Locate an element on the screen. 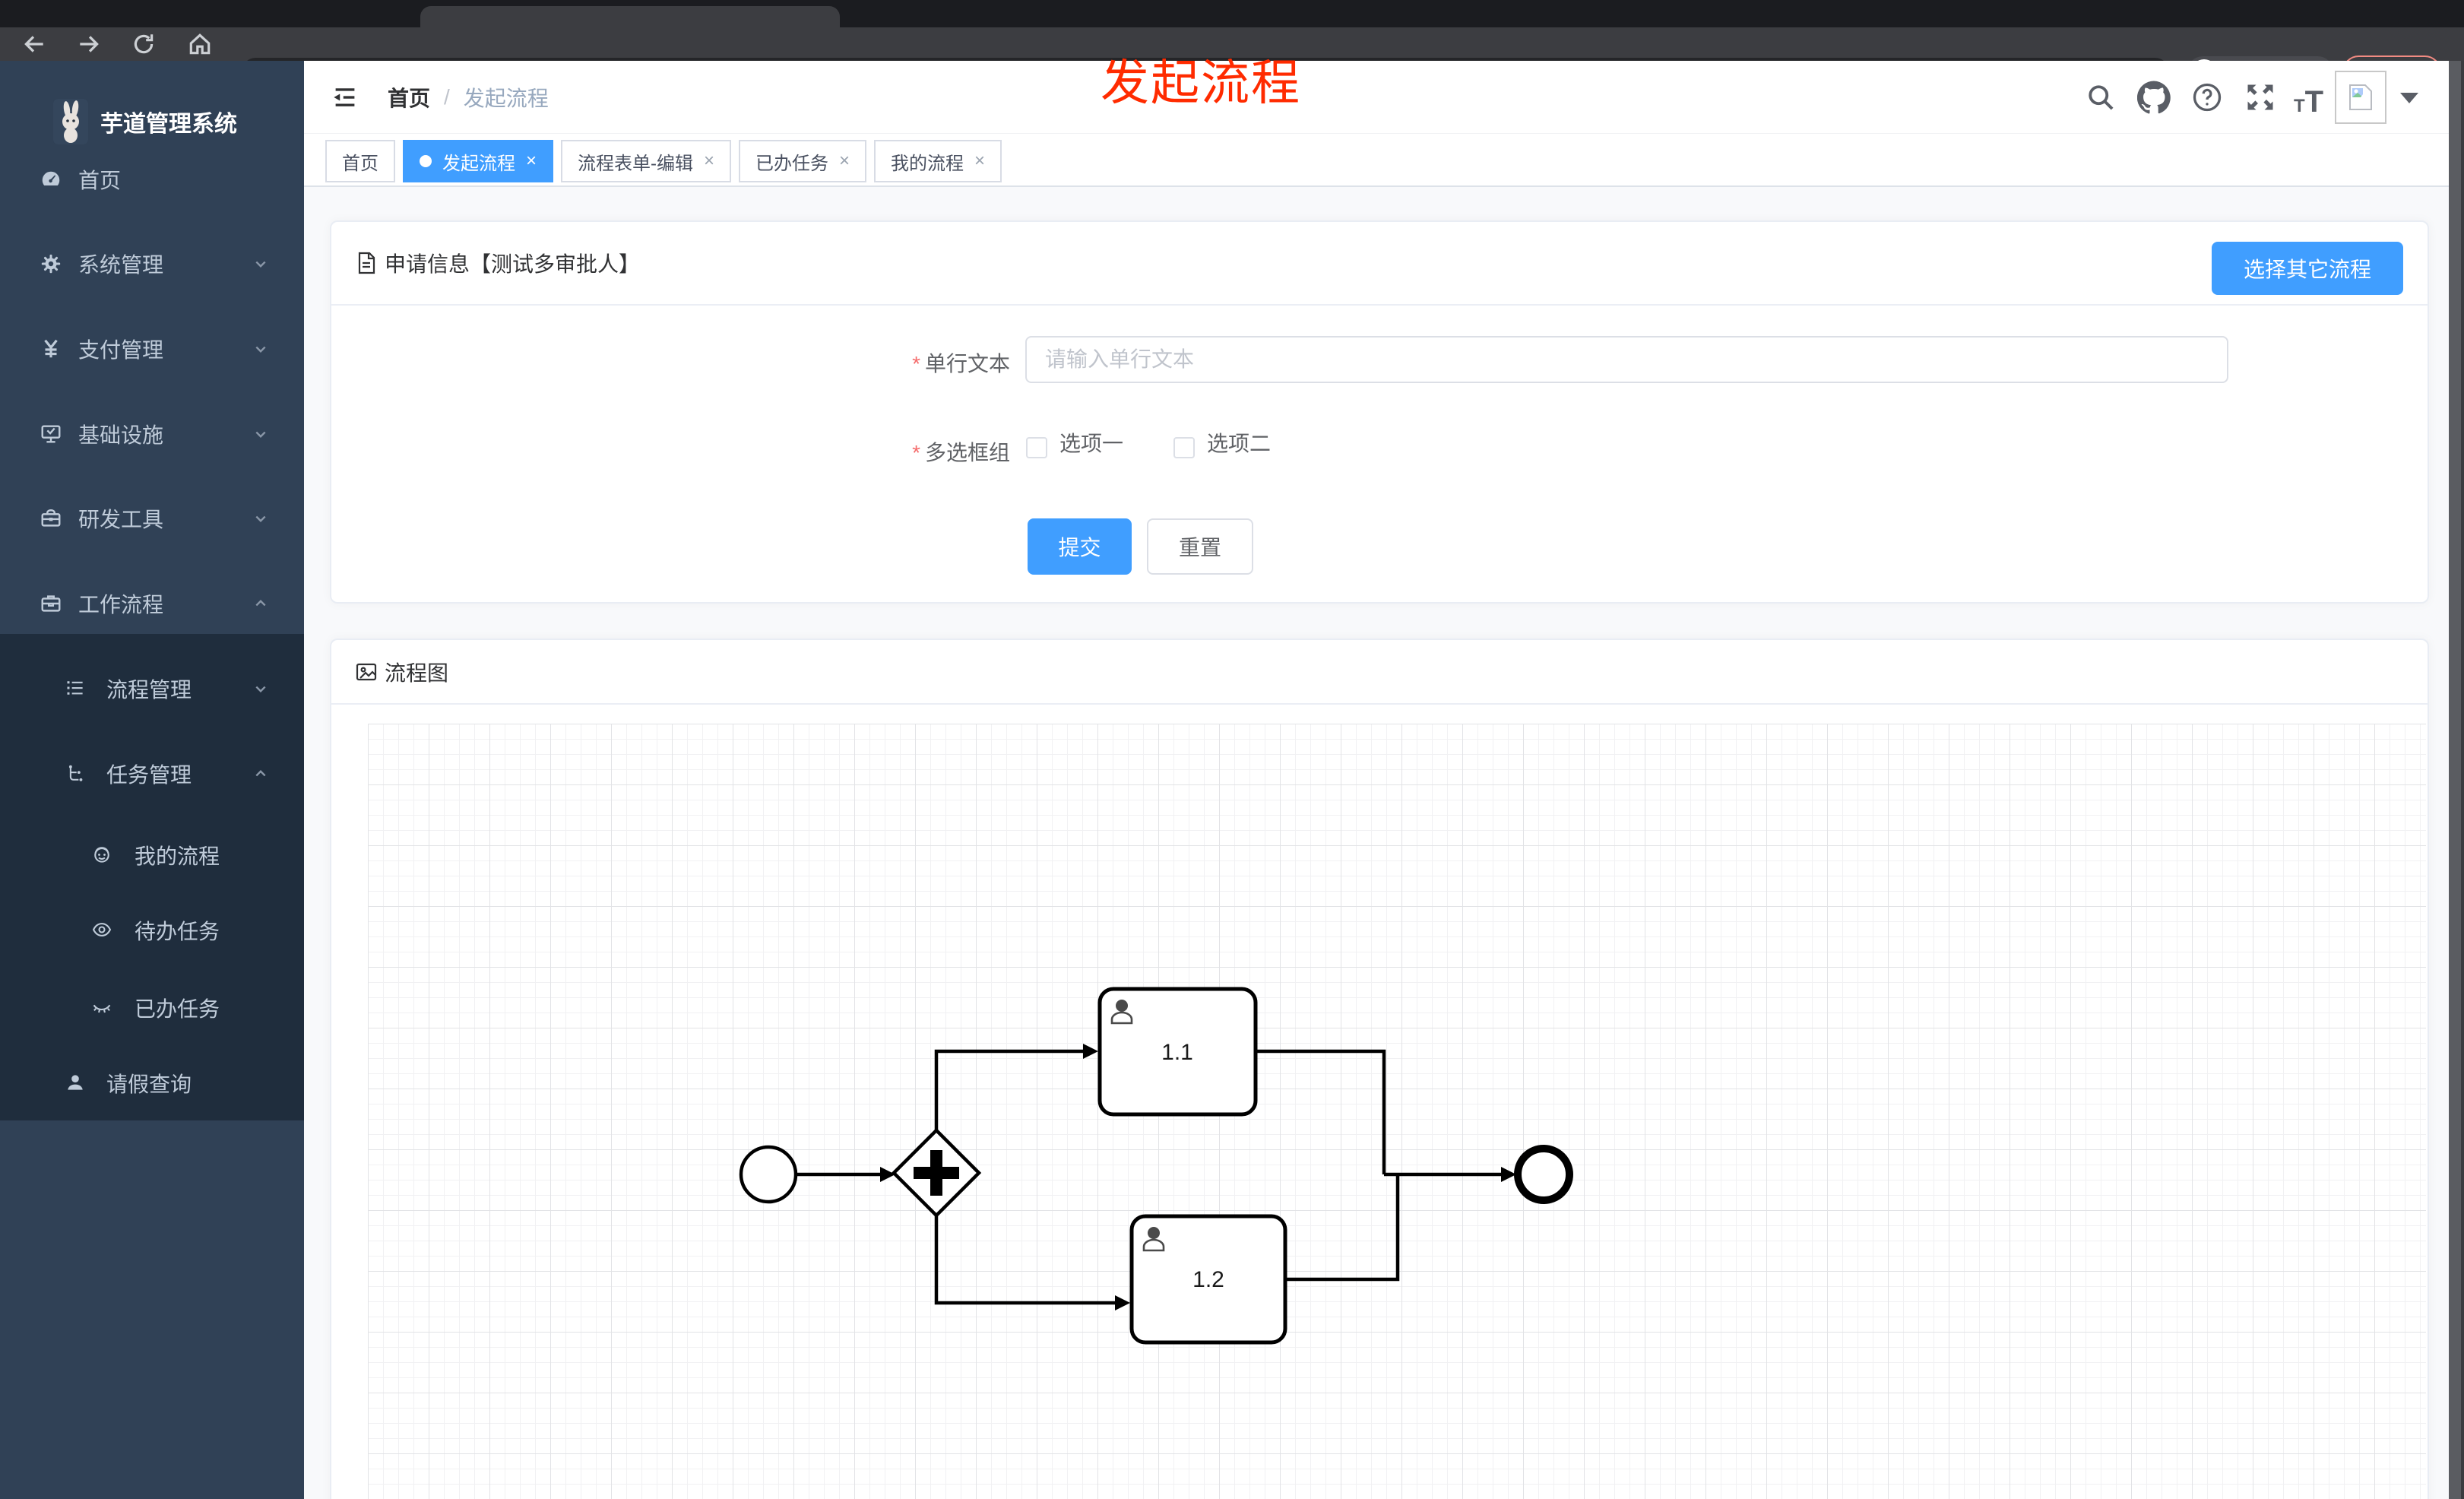  github-icon is located at coordinates (2154, 98).